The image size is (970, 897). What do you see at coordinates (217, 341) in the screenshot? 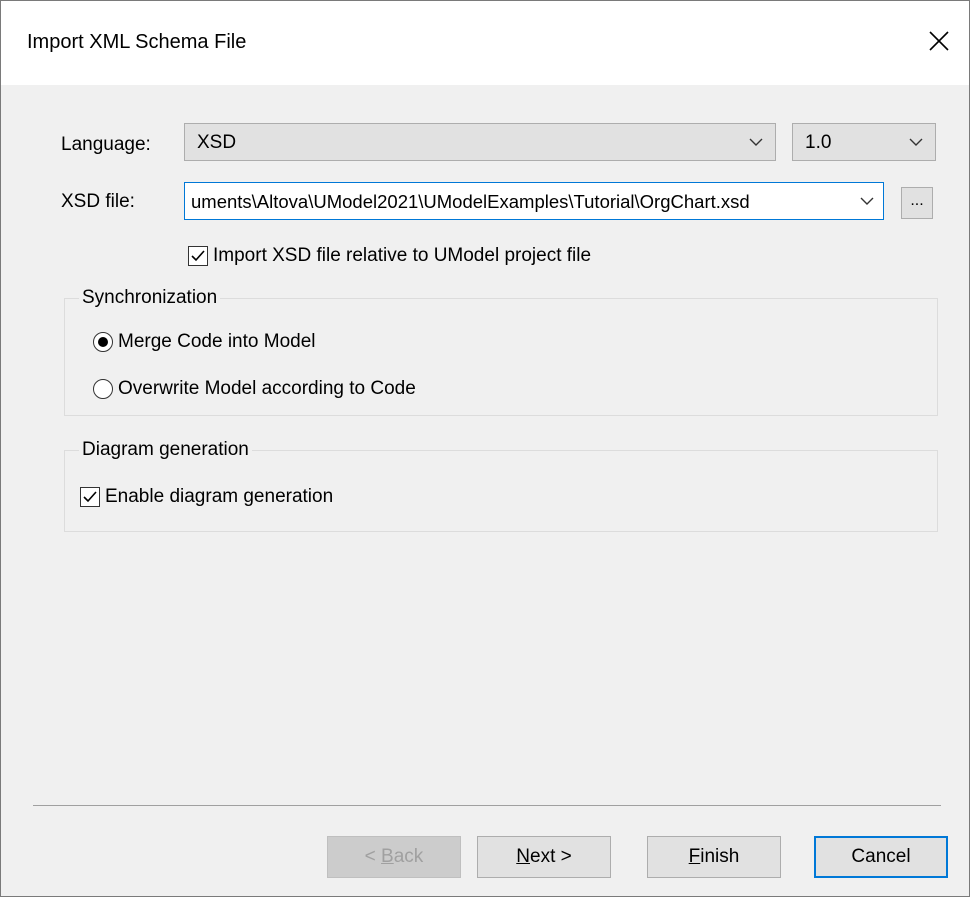
I see `merge-code-label: Merge Code into Model` at bounding box center [217, 341].